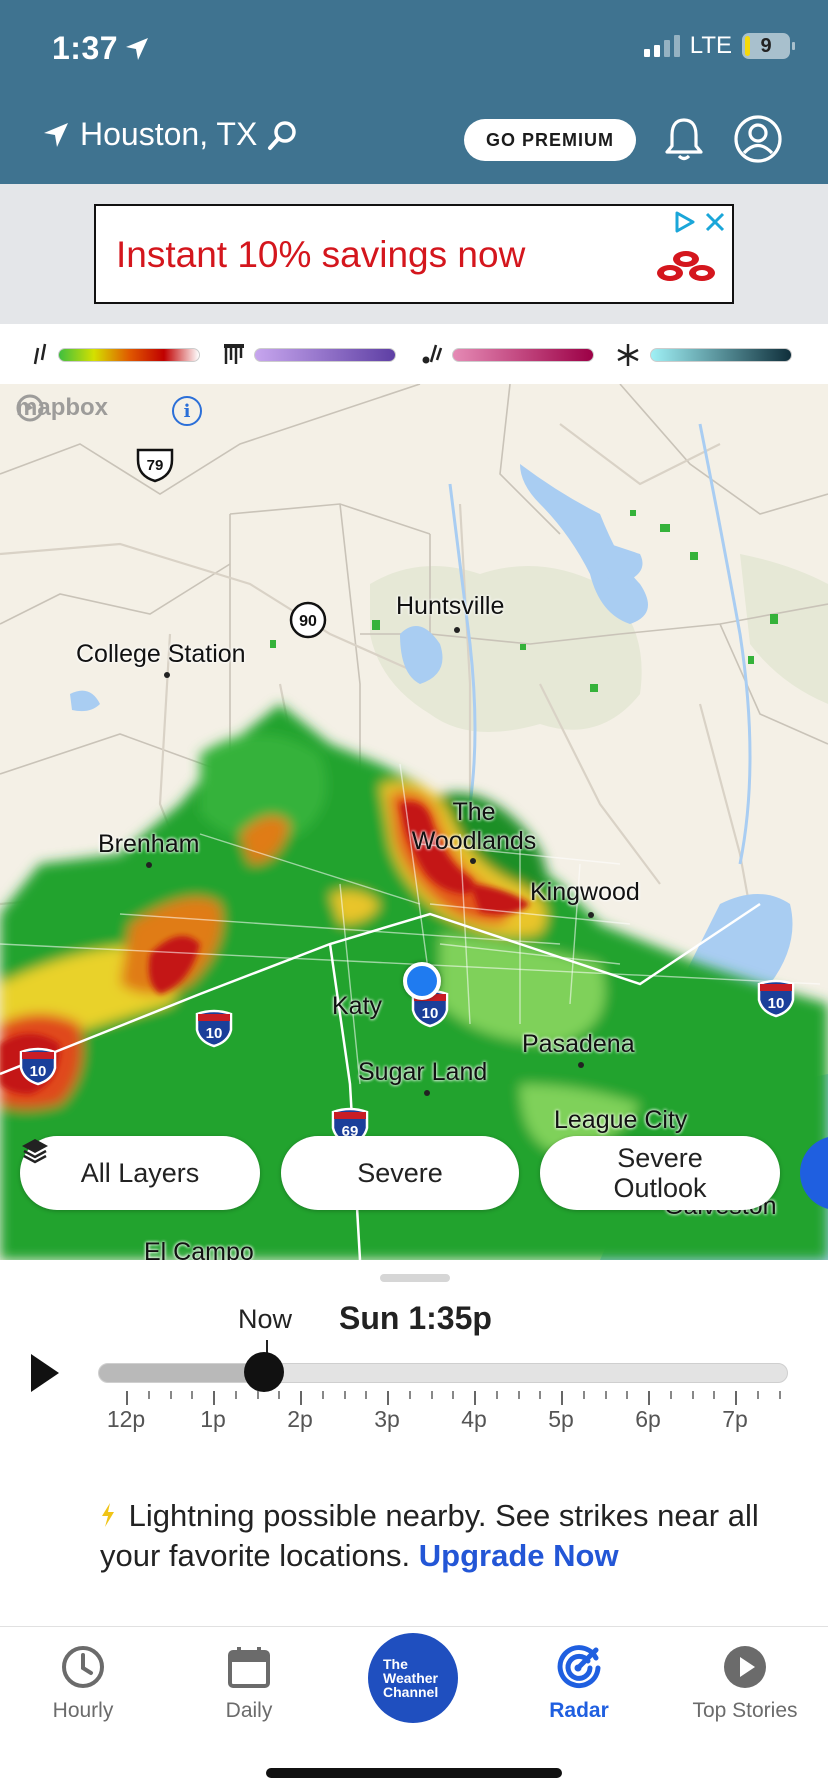 This screenshot has width=828, height=1792. Describe the element at coordinates (283, 135) in the screenshot. I see `search-icon` at that location.